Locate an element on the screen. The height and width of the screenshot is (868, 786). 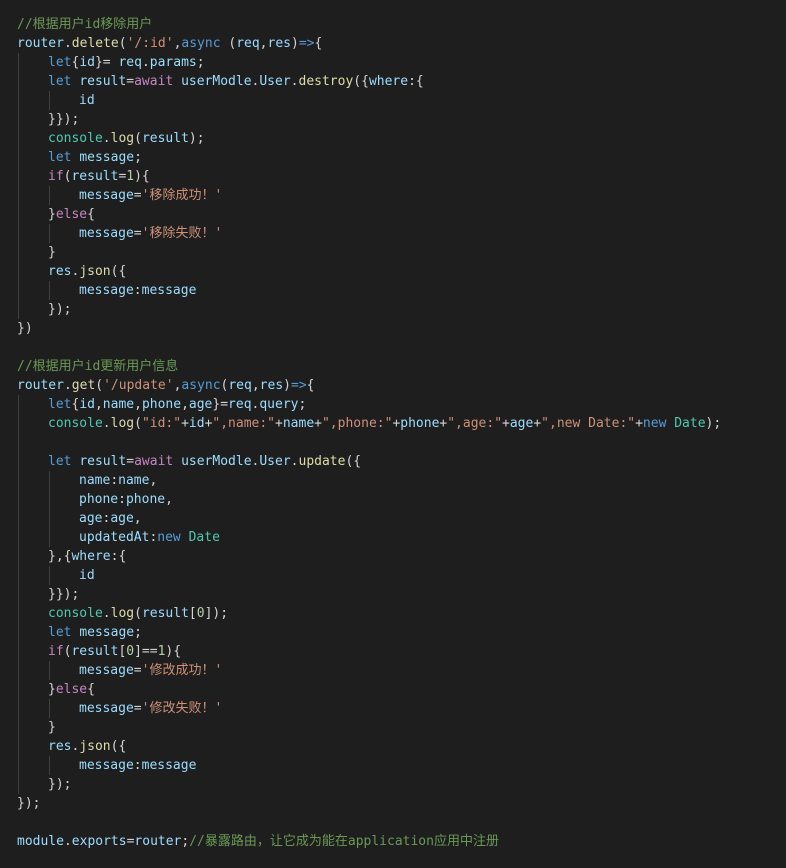
code-token: '移除失败！' is located at coordinates (182, 233).